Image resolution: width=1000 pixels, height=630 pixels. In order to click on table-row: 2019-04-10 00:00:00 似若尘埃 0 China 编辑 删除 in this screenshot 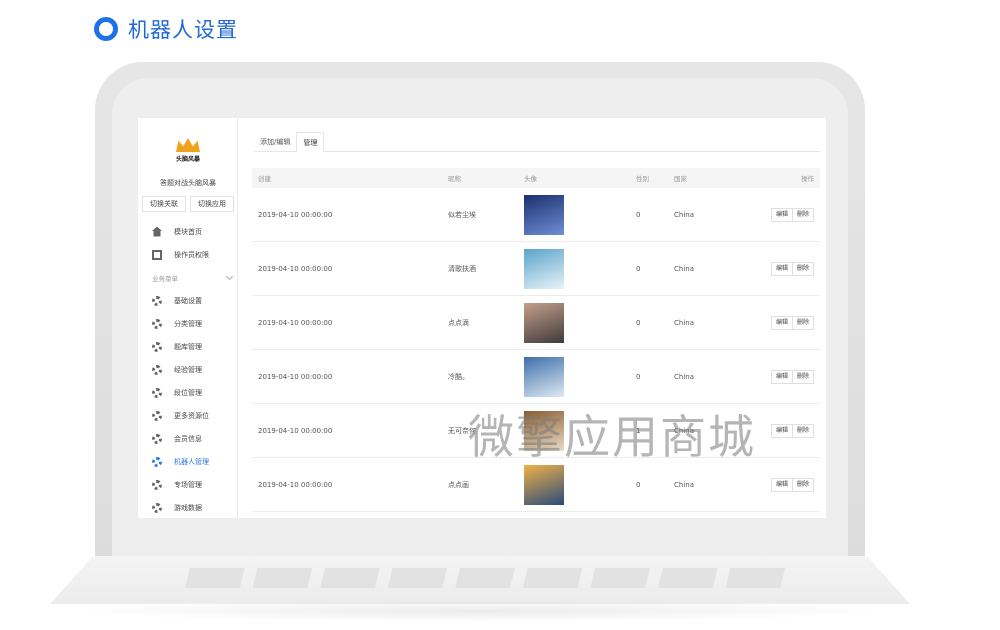, I will do `click(536, 215)`.